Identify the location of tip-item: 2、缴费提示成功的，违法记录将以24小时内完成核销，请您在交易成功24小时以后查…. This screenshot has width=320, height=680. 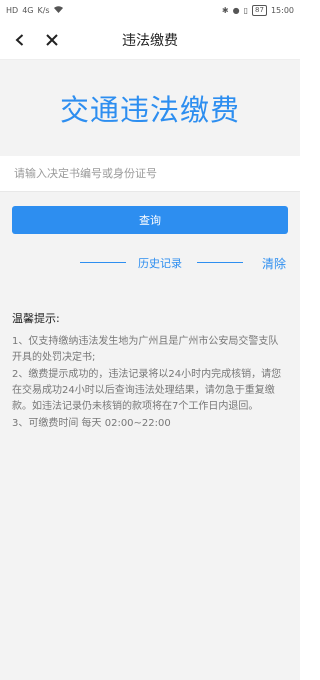
(147, 390).